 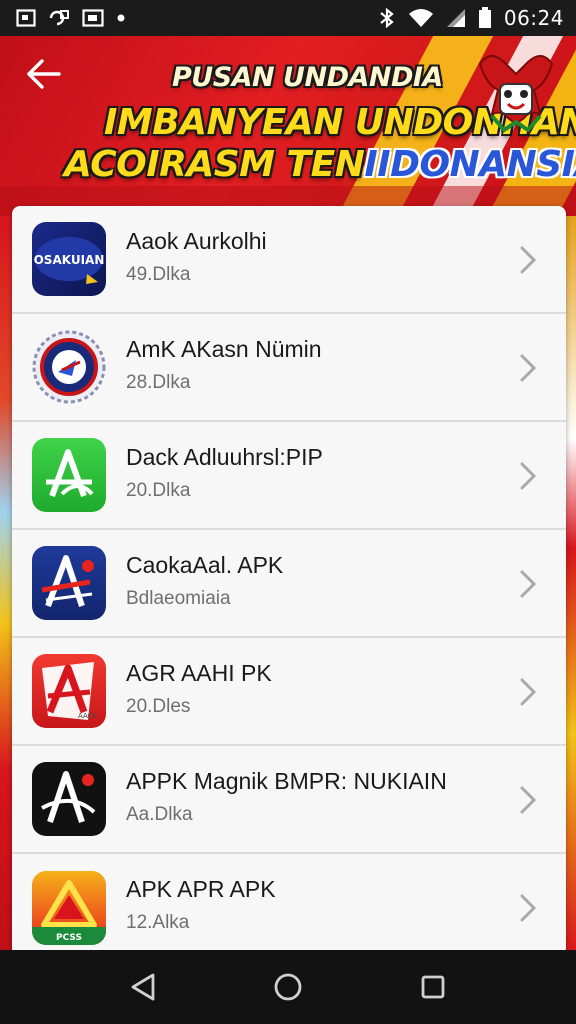 I want to click on signal-icon, so click(x=456, y=18).